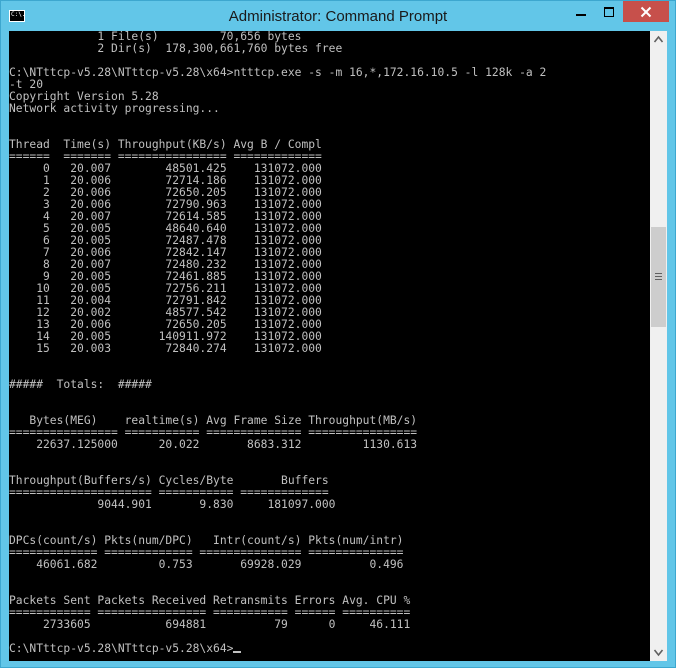  I want to click on maximize-button, so click(609, 11).